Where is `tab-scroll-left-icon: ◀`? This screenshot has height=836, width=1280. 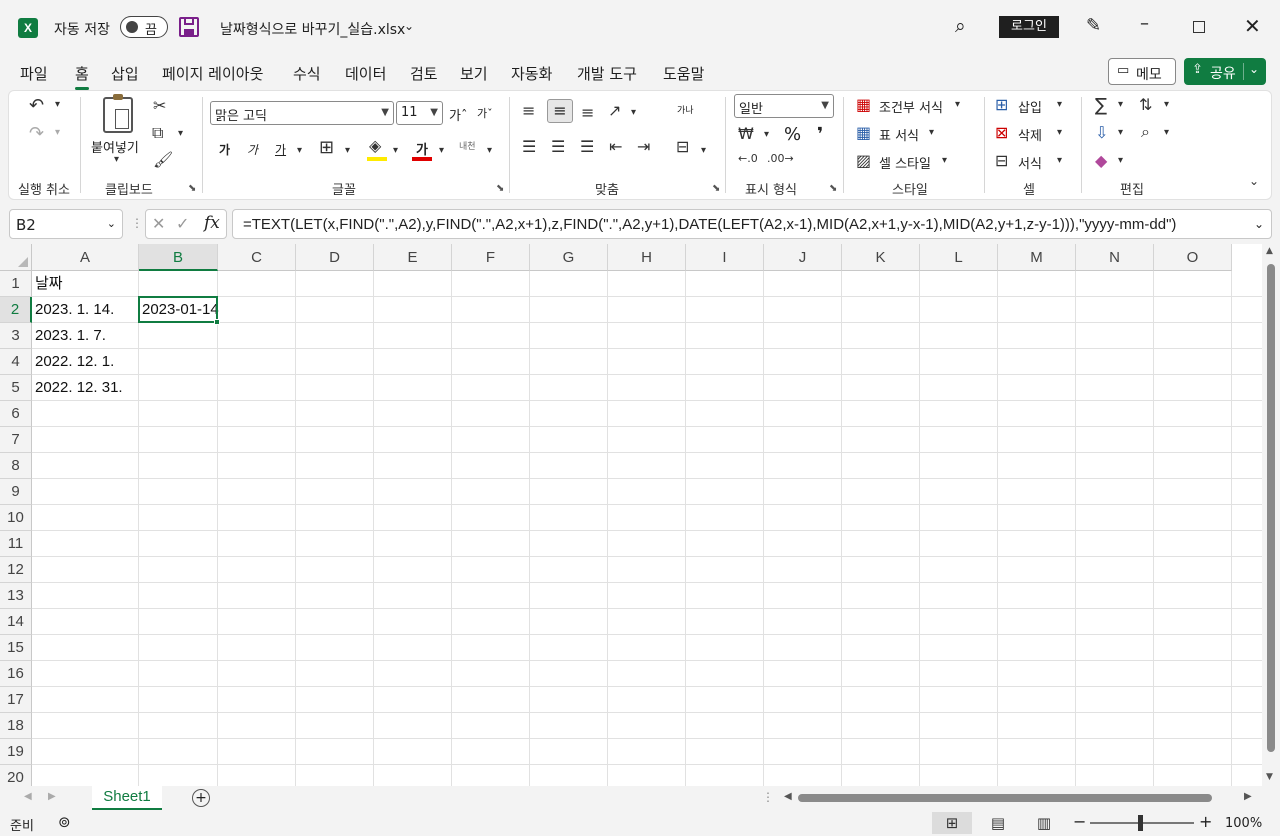
tab-scroll-left-icon: ◀ is located at coordinates (28, 796).